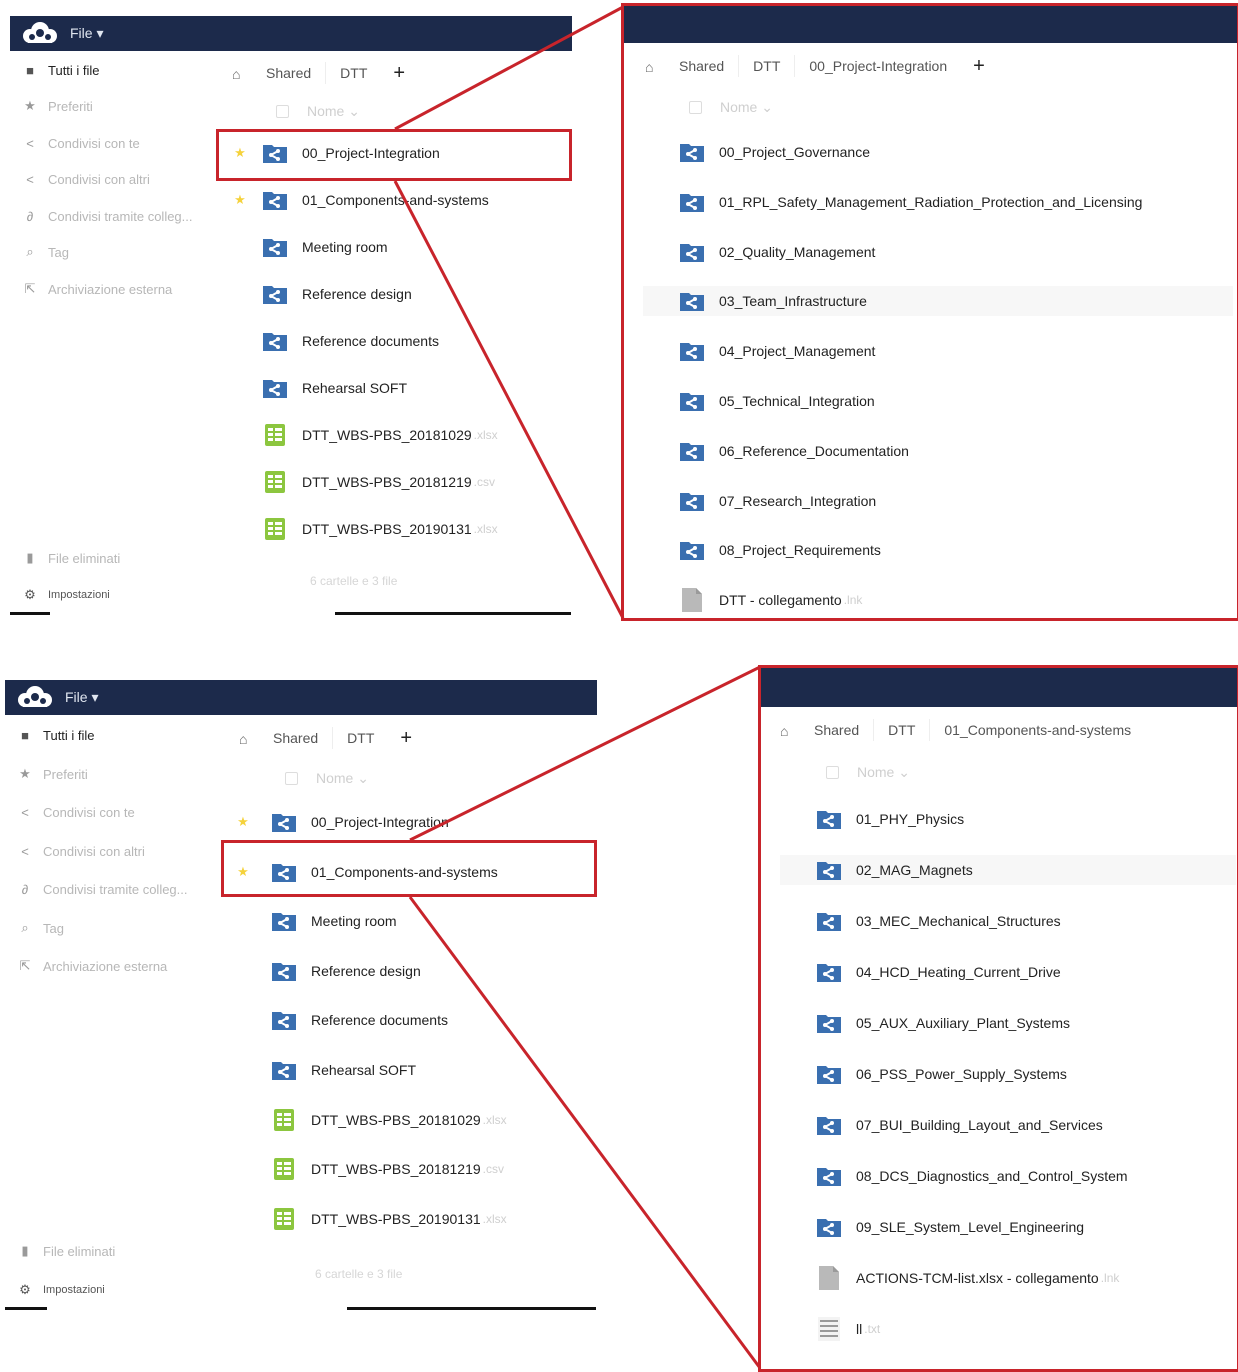 Image resolution: width=1238 pixels, height=1372 pixels. What do you see at coordinates (30, 288) in the screenshot?
I see `external-storage-icon: ⇱` at bounding box center [30, 288].